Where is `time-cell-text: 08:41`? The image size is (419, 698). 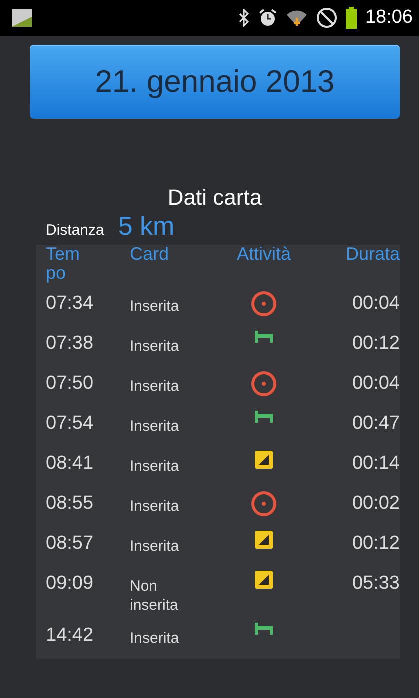 time-cell-text: 08:41 is located at coordinates (70, 463).